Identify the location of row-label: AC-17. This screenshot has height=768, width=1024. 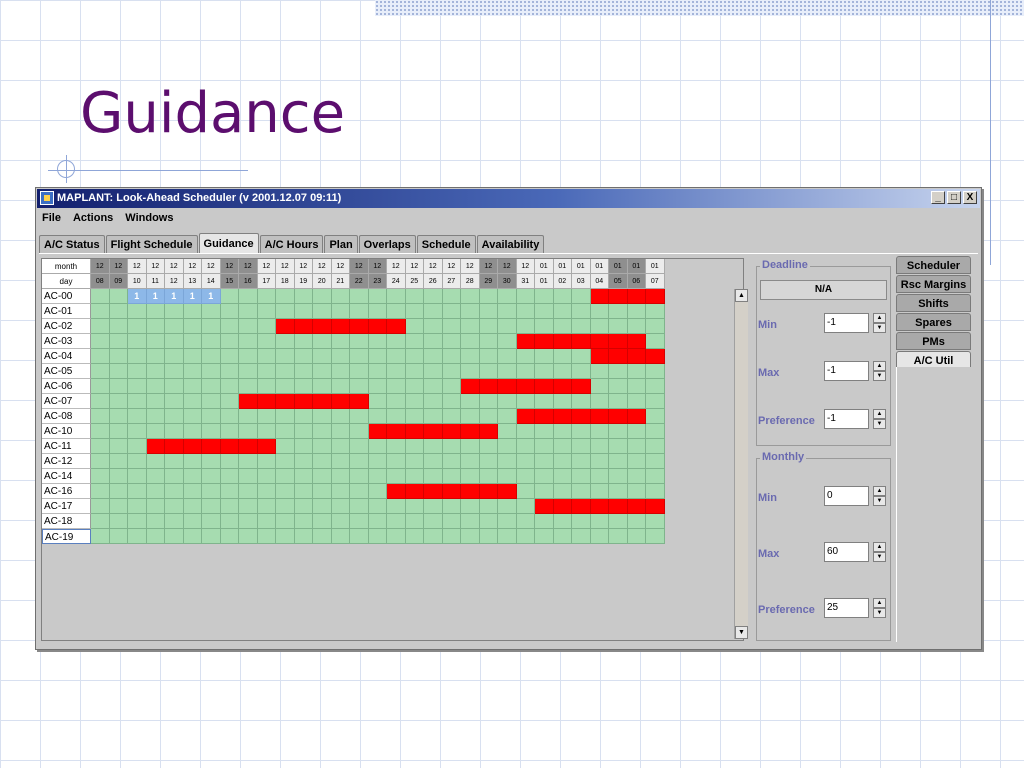
(66, 506).